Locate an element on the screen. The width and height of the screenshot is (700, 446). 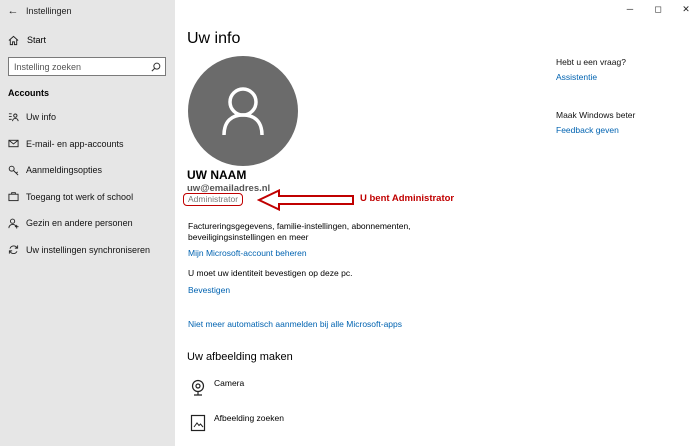
back-button: ← is located at coordinates (13, 11).